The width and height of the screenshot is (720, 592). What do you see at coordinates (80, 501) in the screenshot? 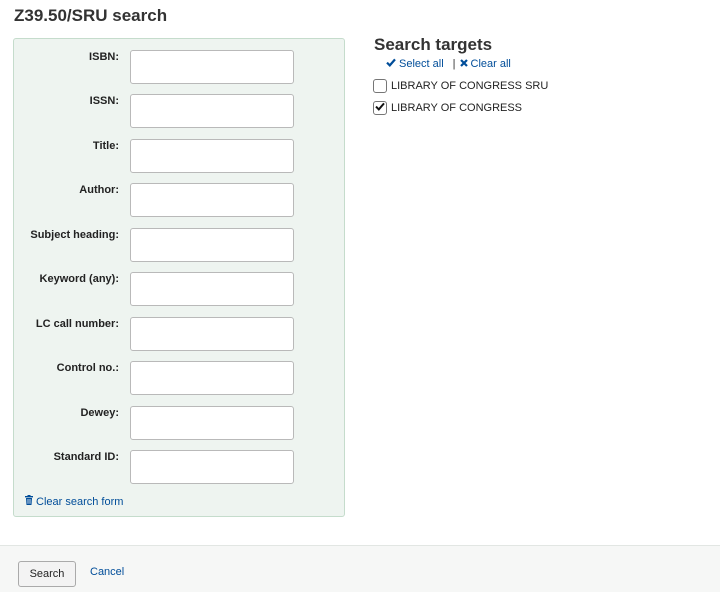
I see `clear-search-form-label: Clear search form` at bounding box center [80, 501].